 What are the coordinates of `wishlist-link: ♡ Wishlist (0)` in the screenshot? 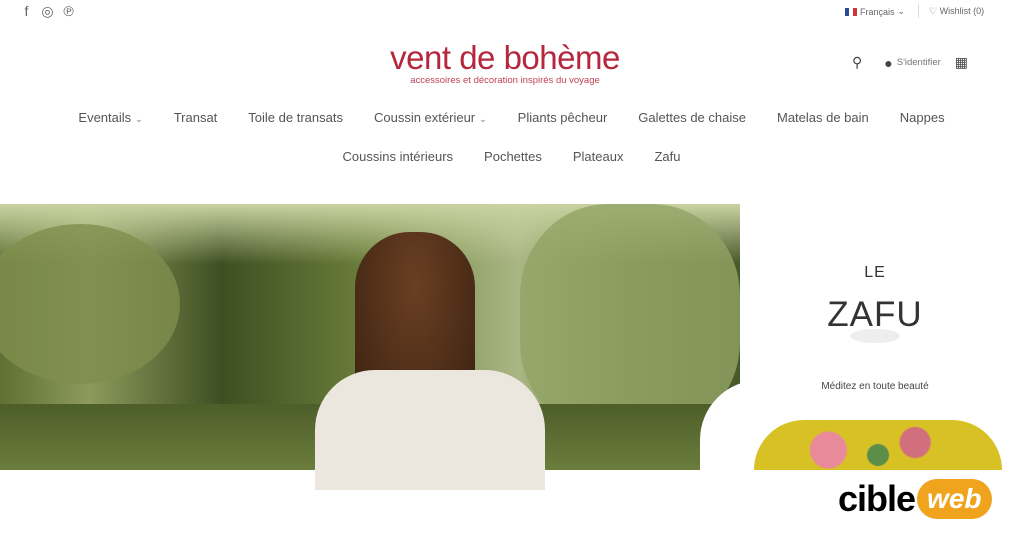 It's located at (956, 11).